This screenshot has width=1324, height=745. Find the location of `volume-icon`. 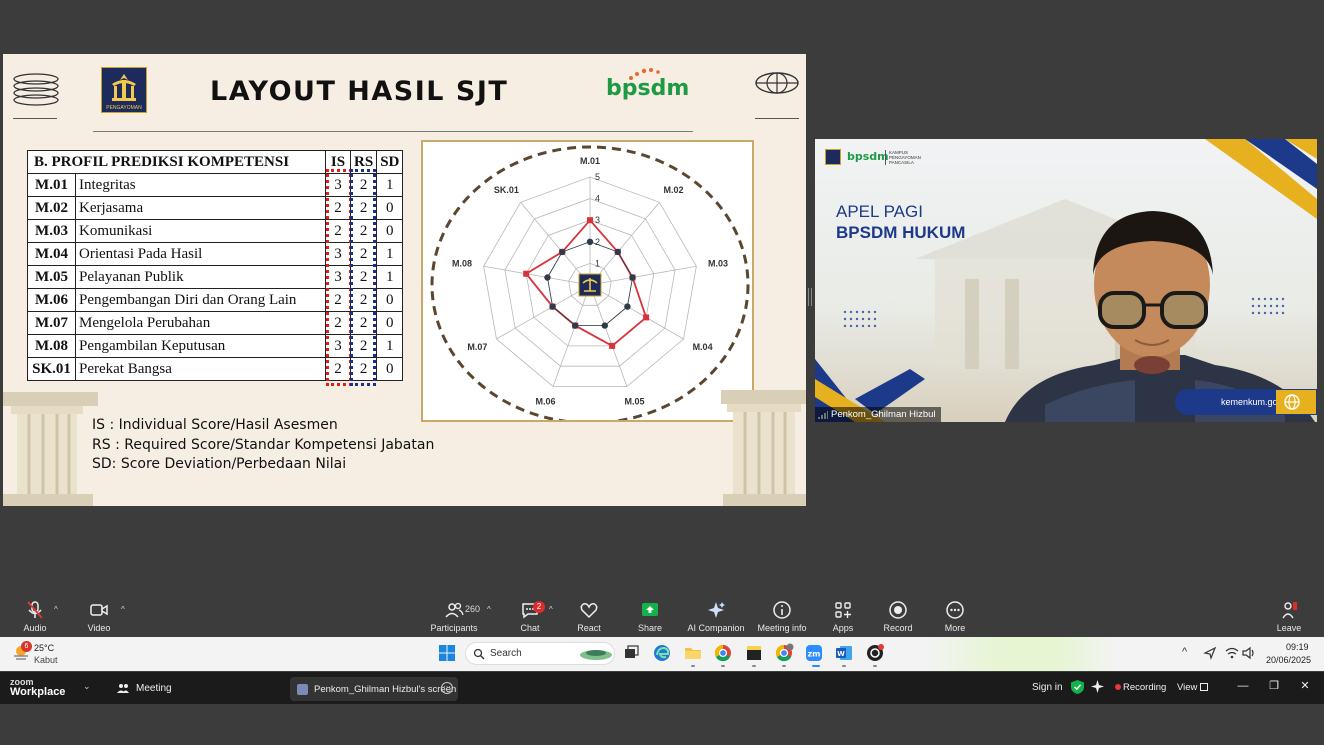

volume-icon is located at coordinates (1249, 653).